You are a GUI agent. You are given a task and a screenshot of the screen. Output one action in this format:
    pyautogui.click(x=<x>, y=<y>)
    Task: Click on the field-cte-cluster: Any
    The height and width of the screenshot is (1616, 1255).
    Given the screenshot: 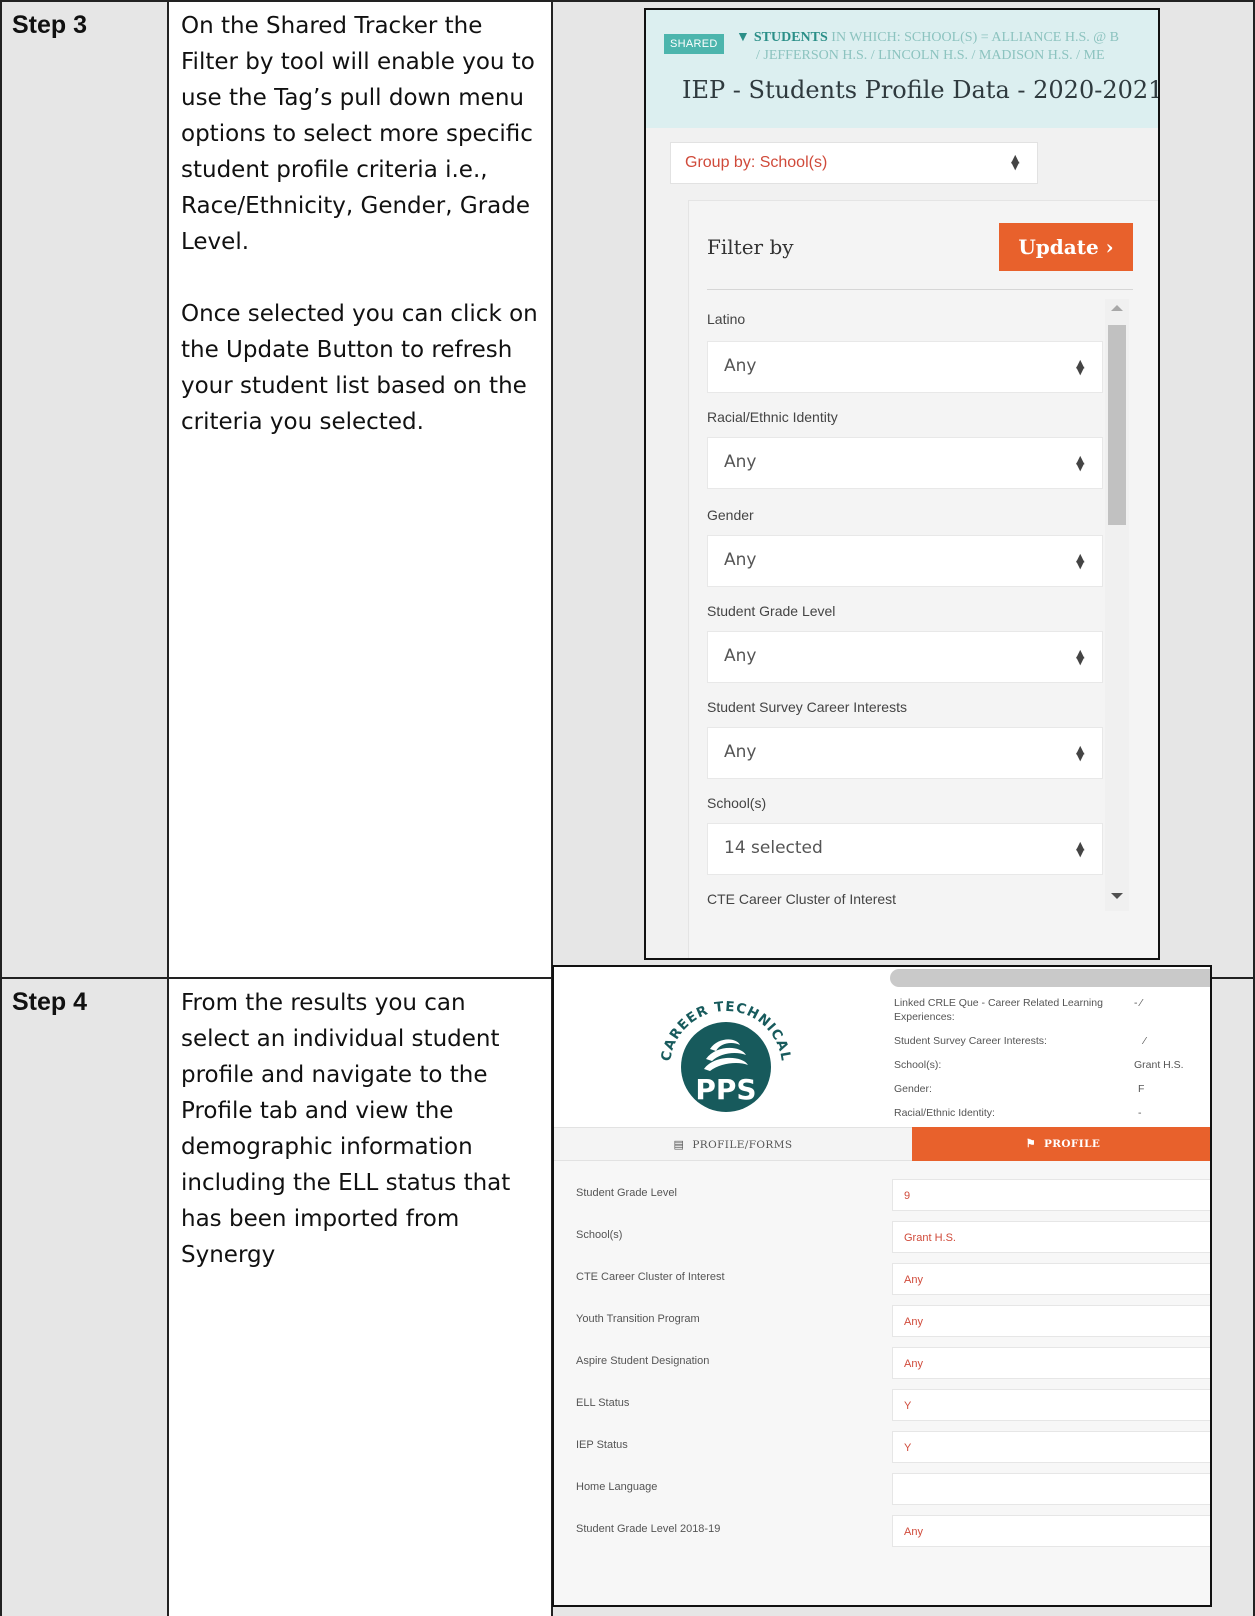 What is the action you would take?
    pyautogui.click(x=1051, y=1279)
    